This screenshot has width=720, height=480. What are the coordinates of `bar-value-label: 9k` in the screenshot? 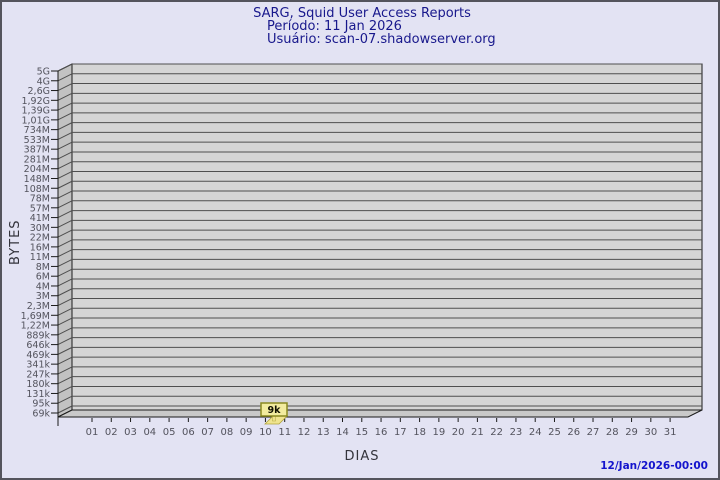 It's located at (275, 410).